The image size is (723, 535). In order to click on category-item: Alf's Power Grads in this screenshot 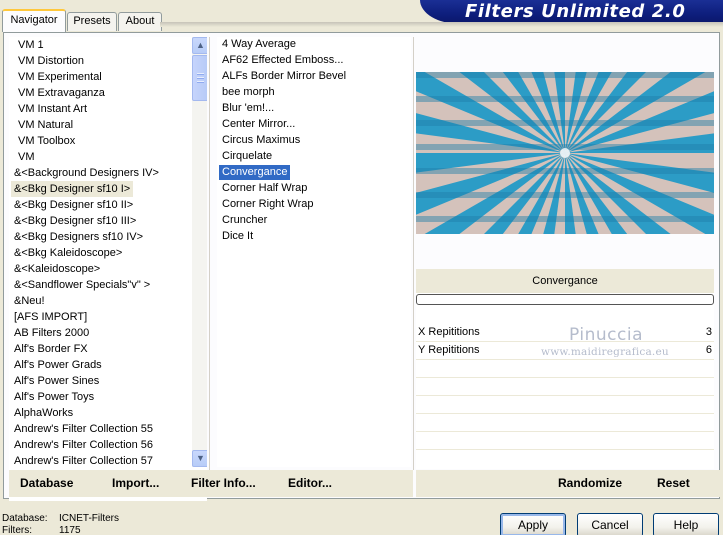, I will do `click(58, 365)`.